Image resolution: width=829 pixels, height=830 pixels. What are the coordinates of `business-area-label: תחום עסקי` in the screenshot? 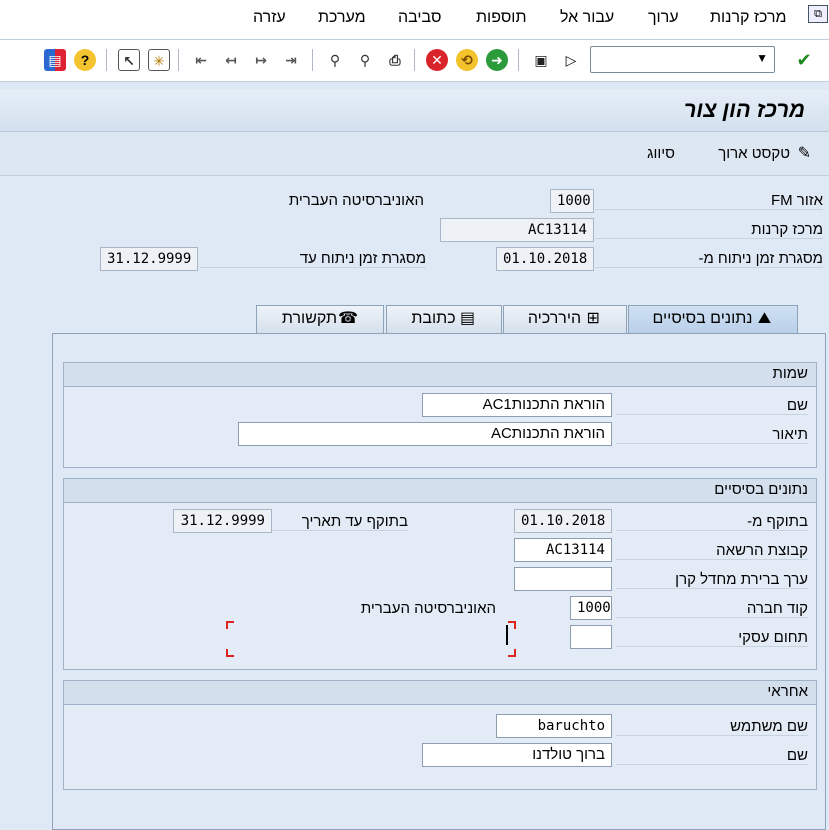 It's located at (712, 638).